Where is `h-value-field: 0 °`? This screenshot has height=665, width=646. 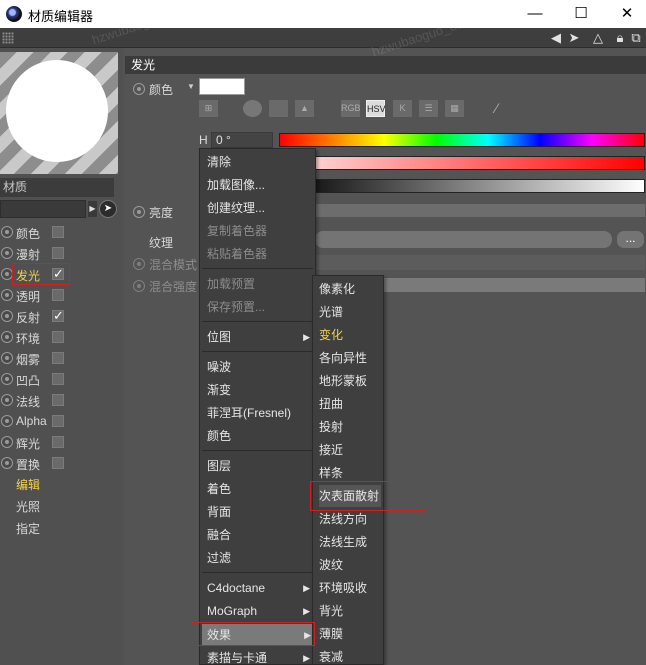
h-value-field: 0 ° is located at coordinates (242, 140).